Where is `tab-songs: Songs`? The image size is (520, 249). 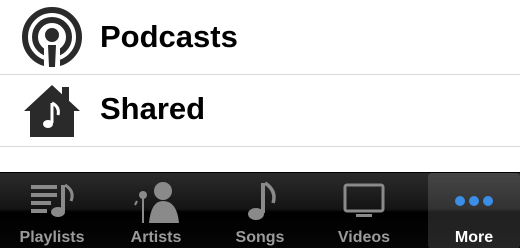 tab-songs: Songs is located at coordinates (260, 211).